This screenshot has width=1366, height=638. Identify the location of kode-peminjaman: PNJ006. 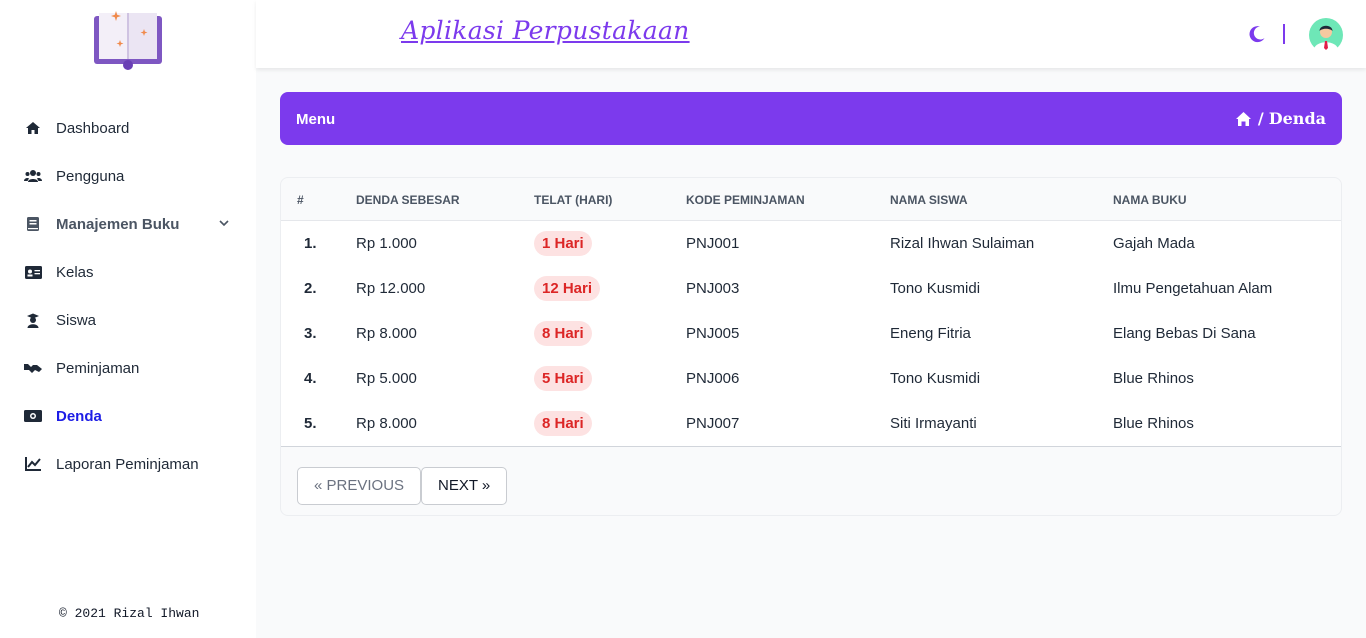
(713, 378).